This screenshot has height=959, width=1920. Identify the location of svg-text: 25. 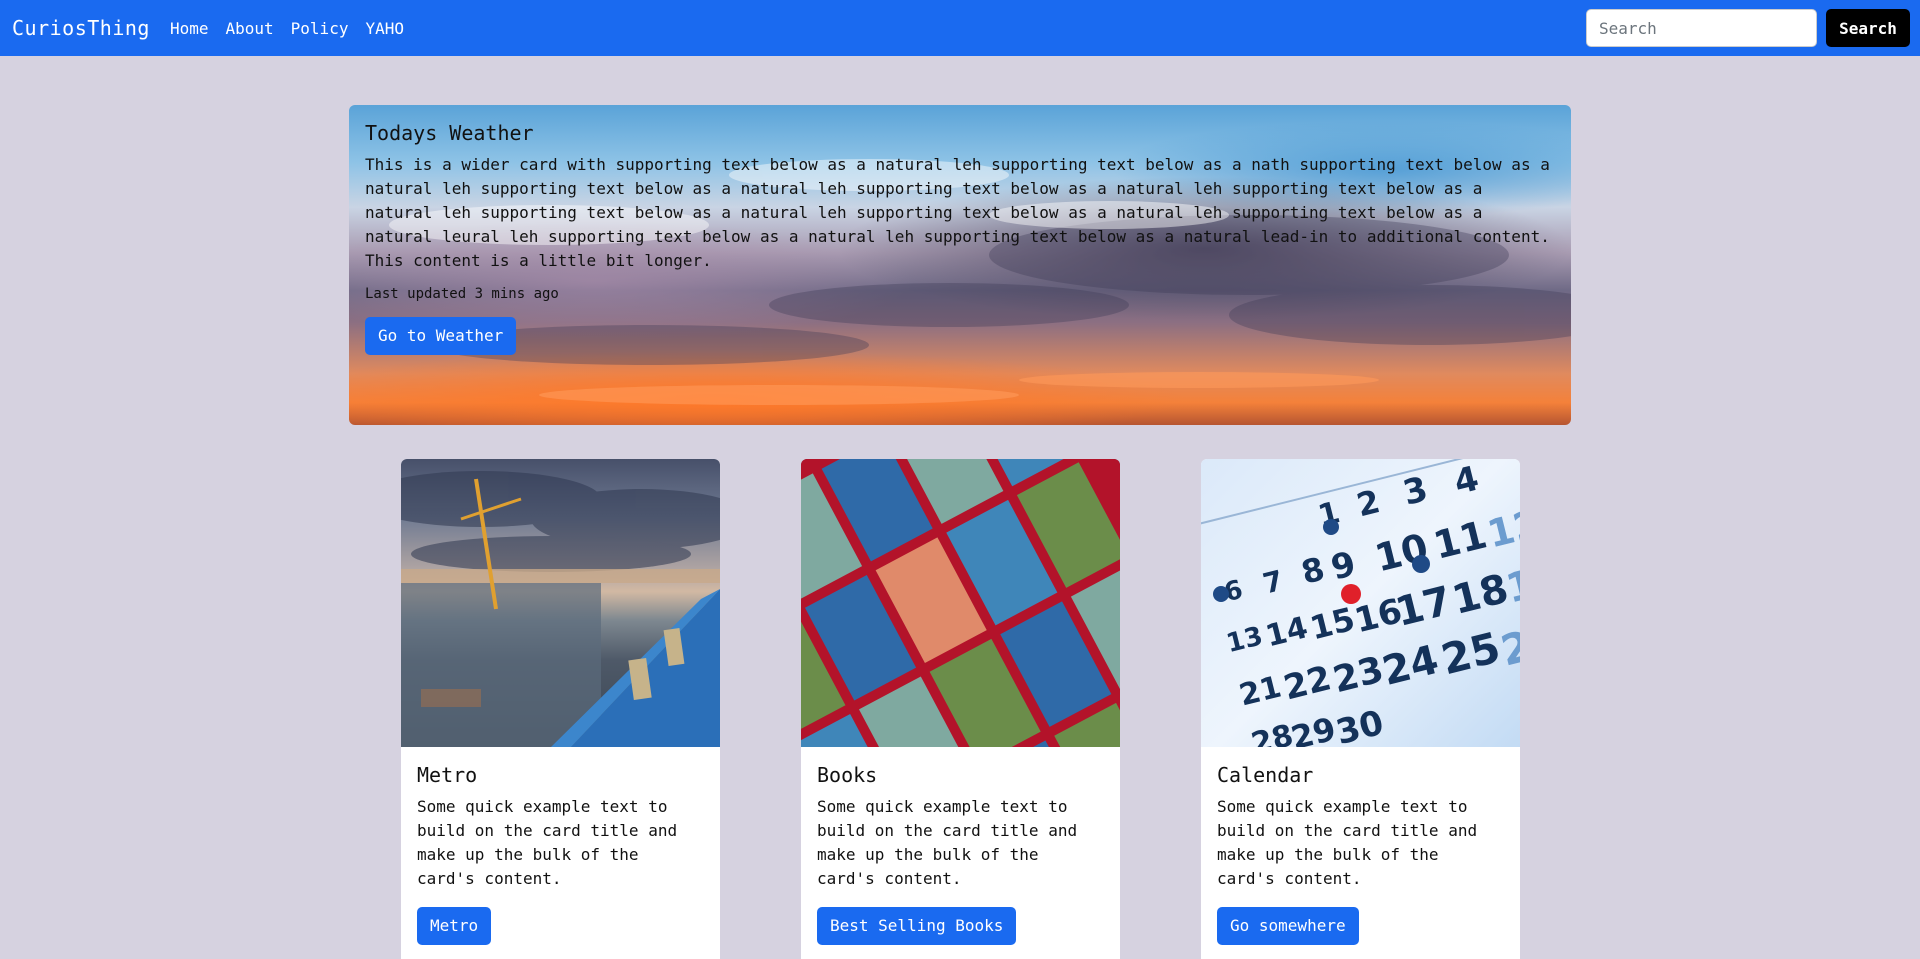
(1470, 654).